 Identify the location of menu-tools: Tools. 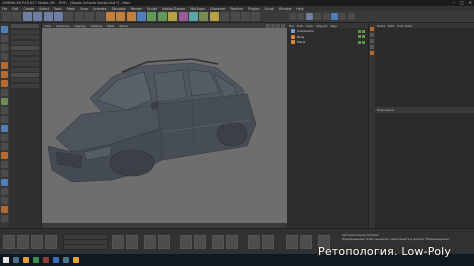
(58, 9).